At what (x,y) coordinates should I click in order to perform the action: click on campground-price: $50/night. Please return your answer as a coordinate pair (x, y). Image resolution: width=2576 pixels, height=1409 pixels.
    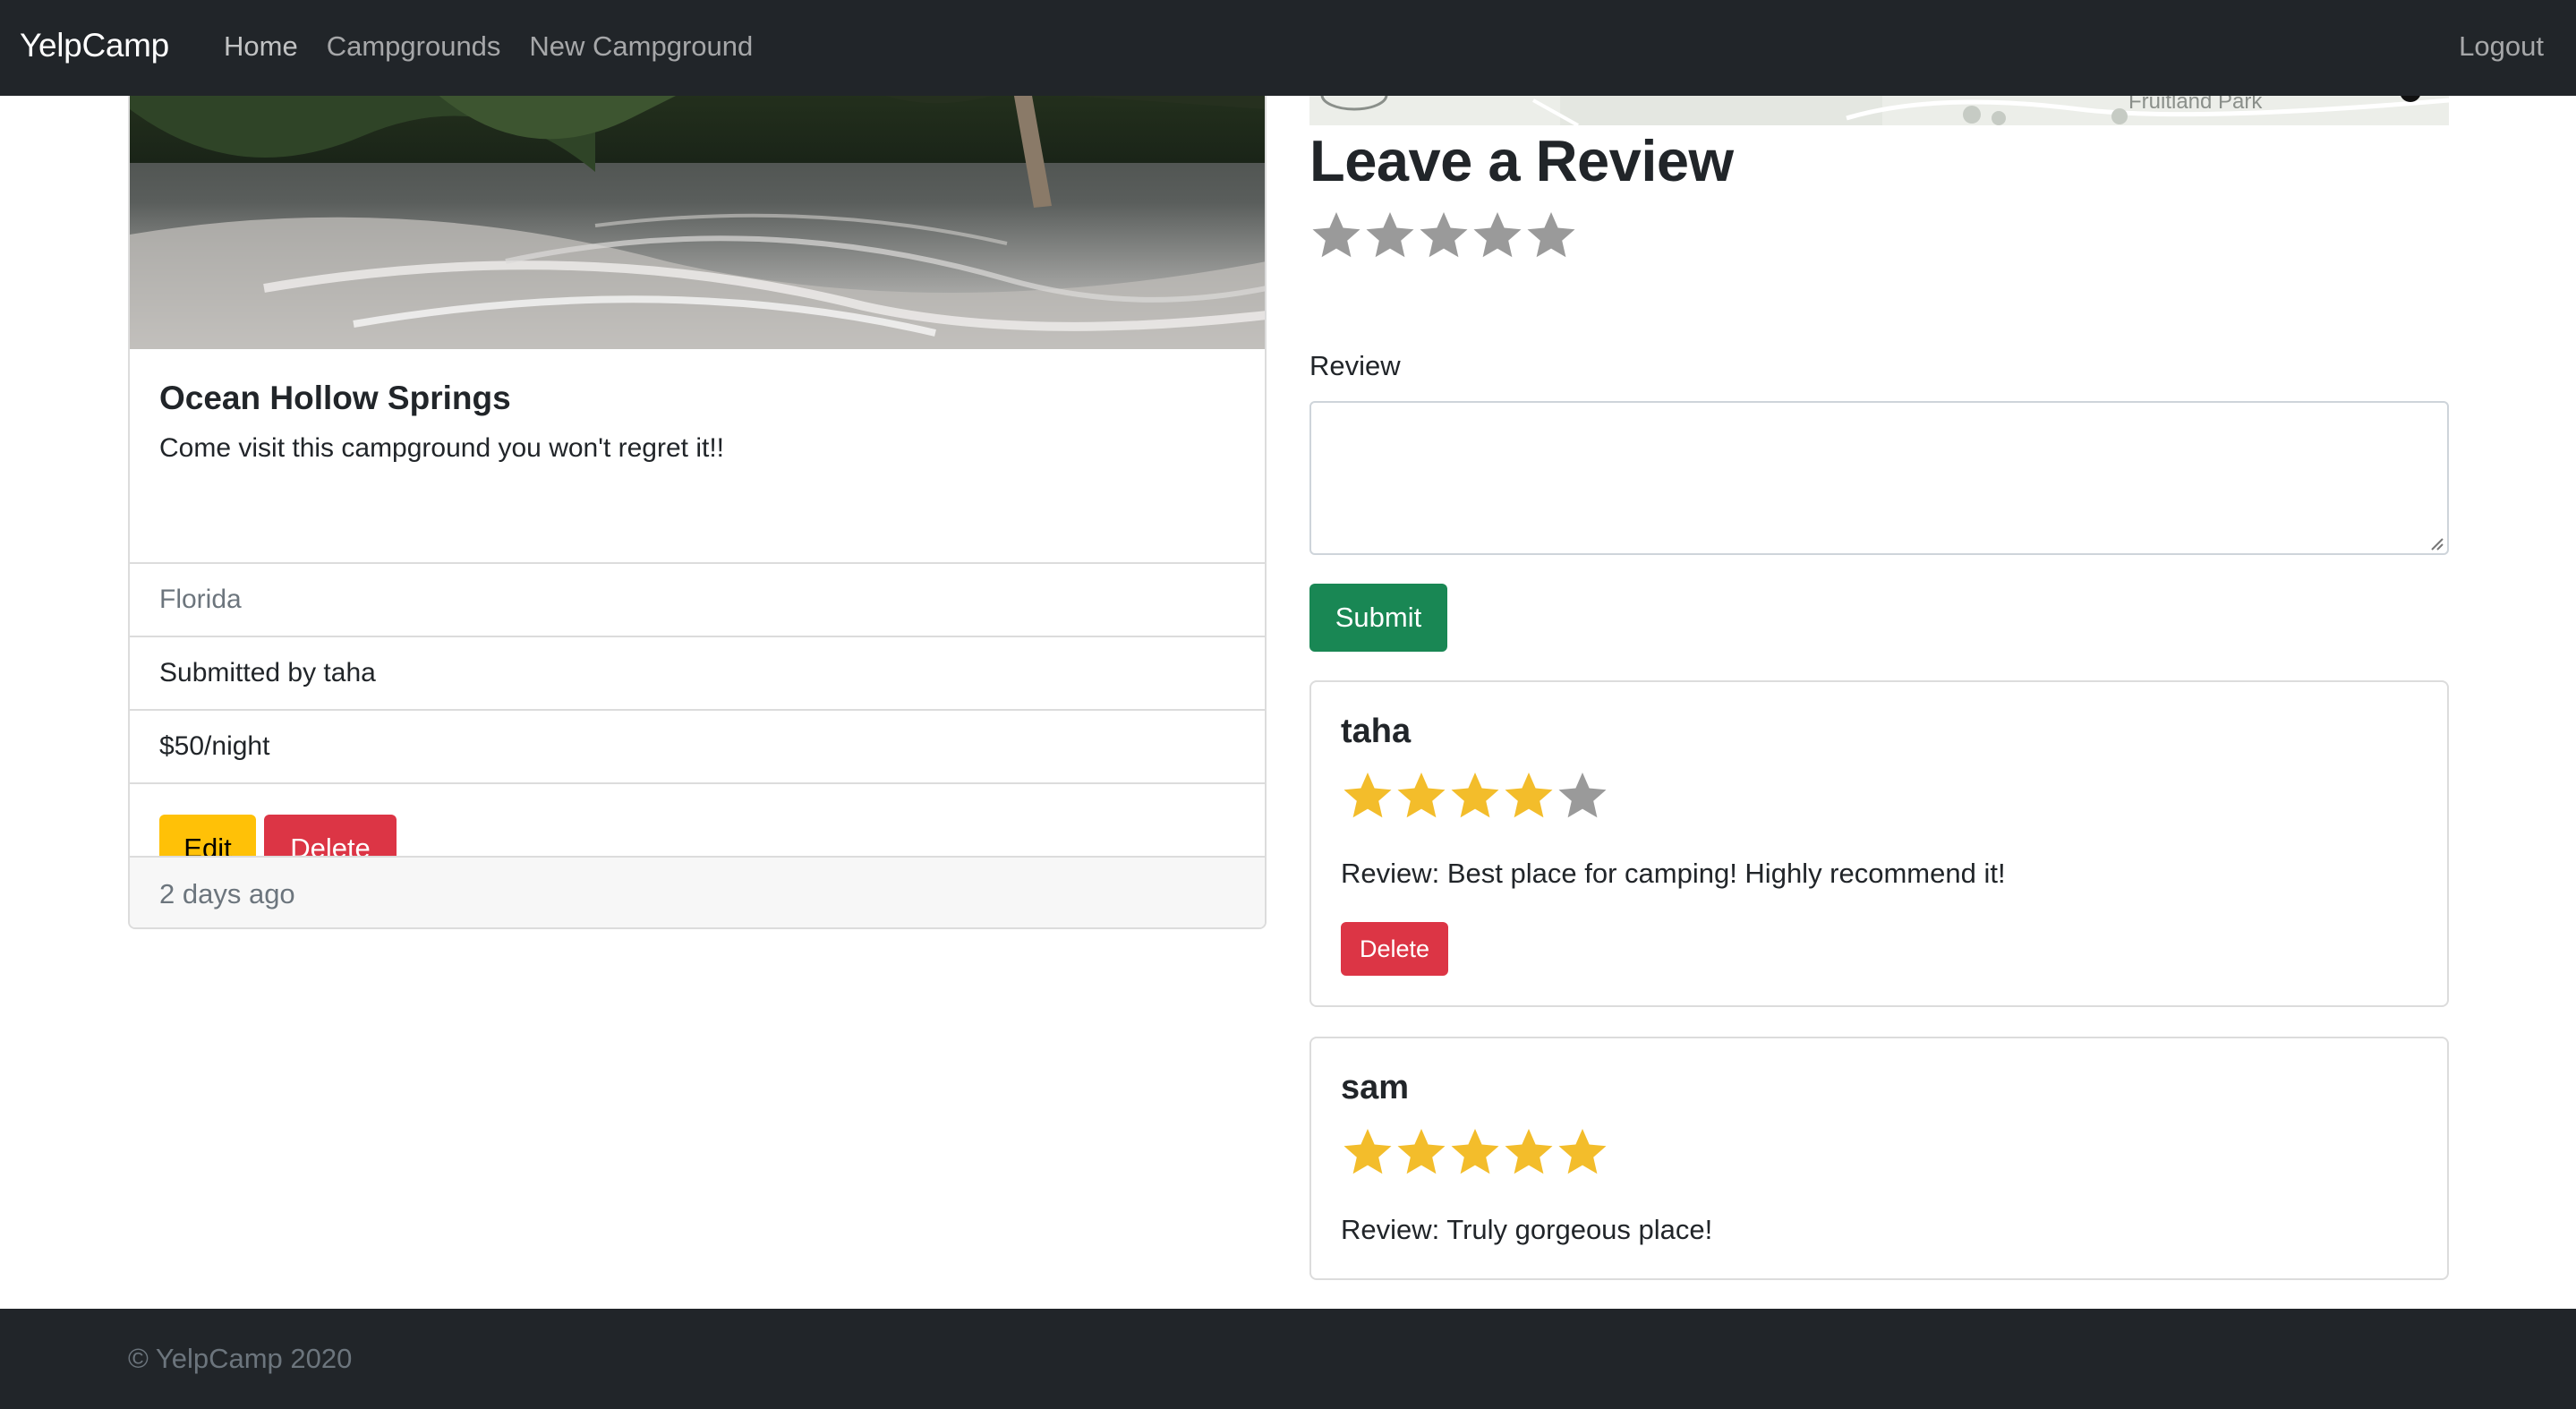
    Looking at the image, I should click on (697, 746).